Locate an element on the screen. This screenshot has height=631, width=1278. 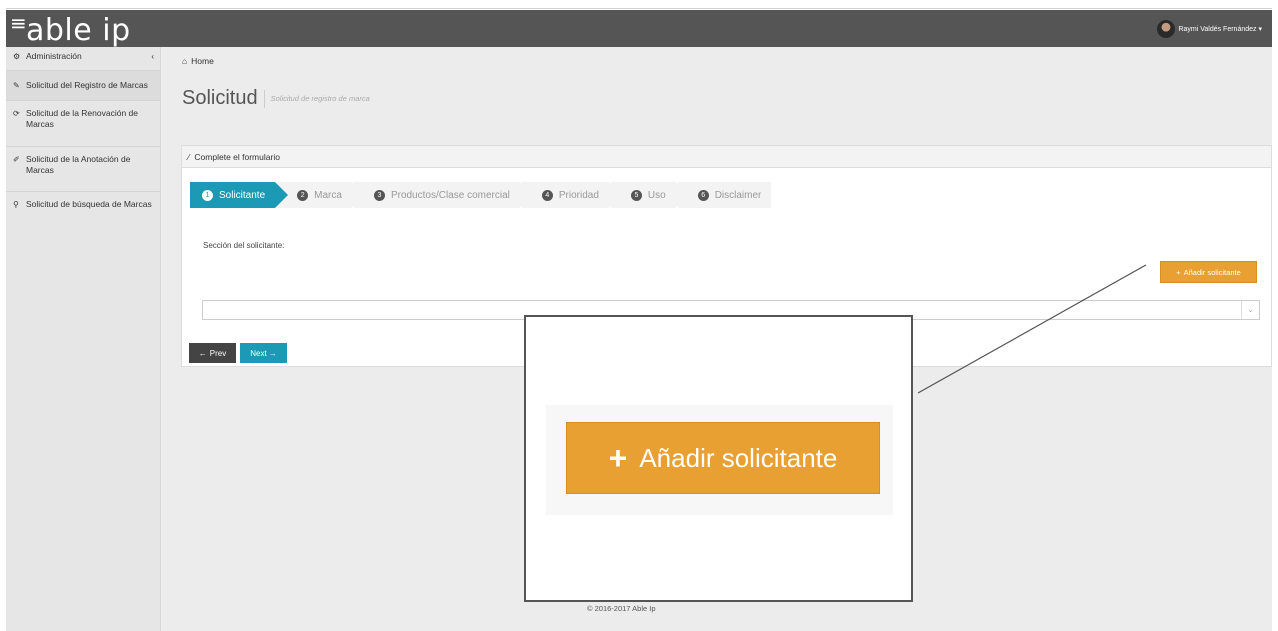
zoom-callout: + Añadir solicitante is located at coordinates (718, 458).